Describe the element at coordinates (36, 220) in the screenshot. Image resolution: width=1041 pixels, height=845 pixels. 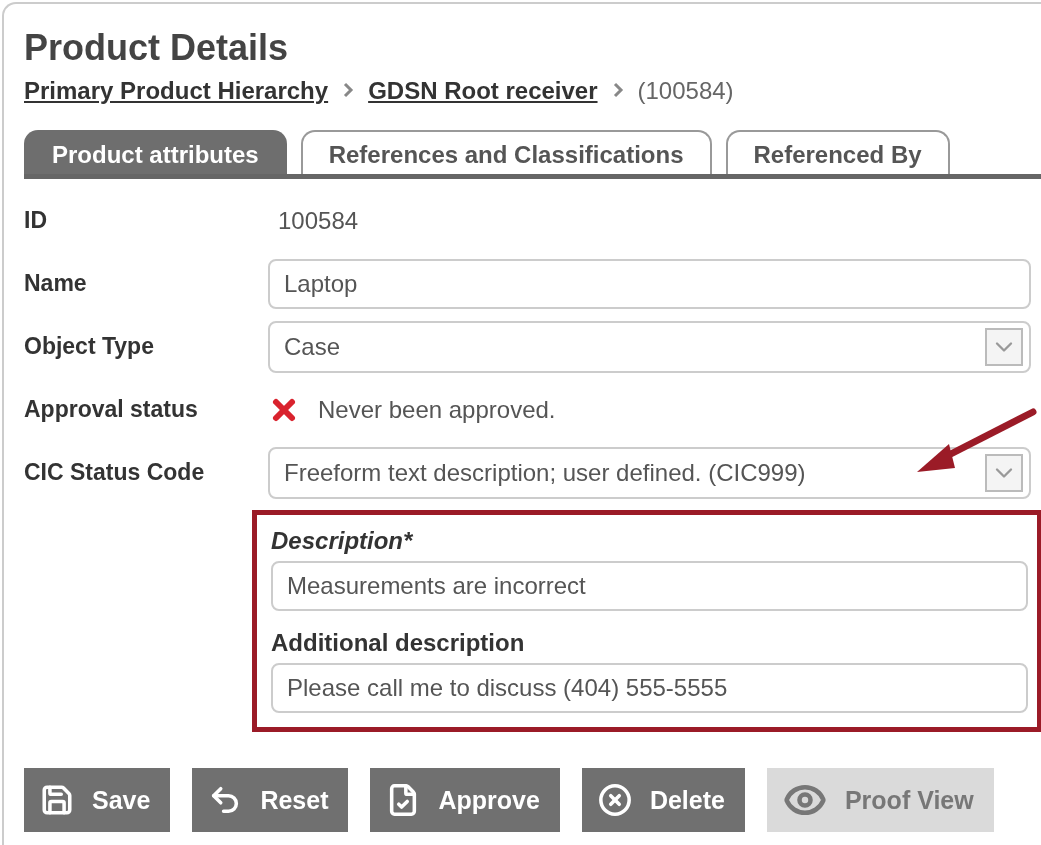
I see `field-label: ID` at that location.